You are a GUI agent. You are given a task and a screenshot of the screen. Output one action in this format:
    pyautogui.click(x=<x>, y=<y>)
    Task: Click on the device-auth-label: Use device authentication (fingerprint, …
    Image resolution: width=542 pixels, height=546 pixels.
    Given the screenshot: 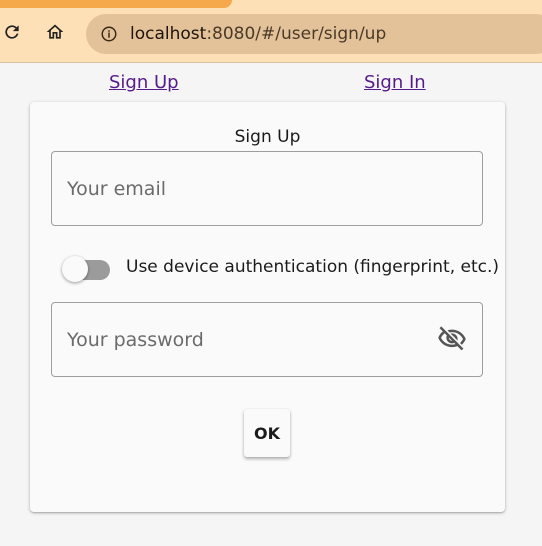 What is the action you would take?
    pyautogui.click(x=313, y=267)
    